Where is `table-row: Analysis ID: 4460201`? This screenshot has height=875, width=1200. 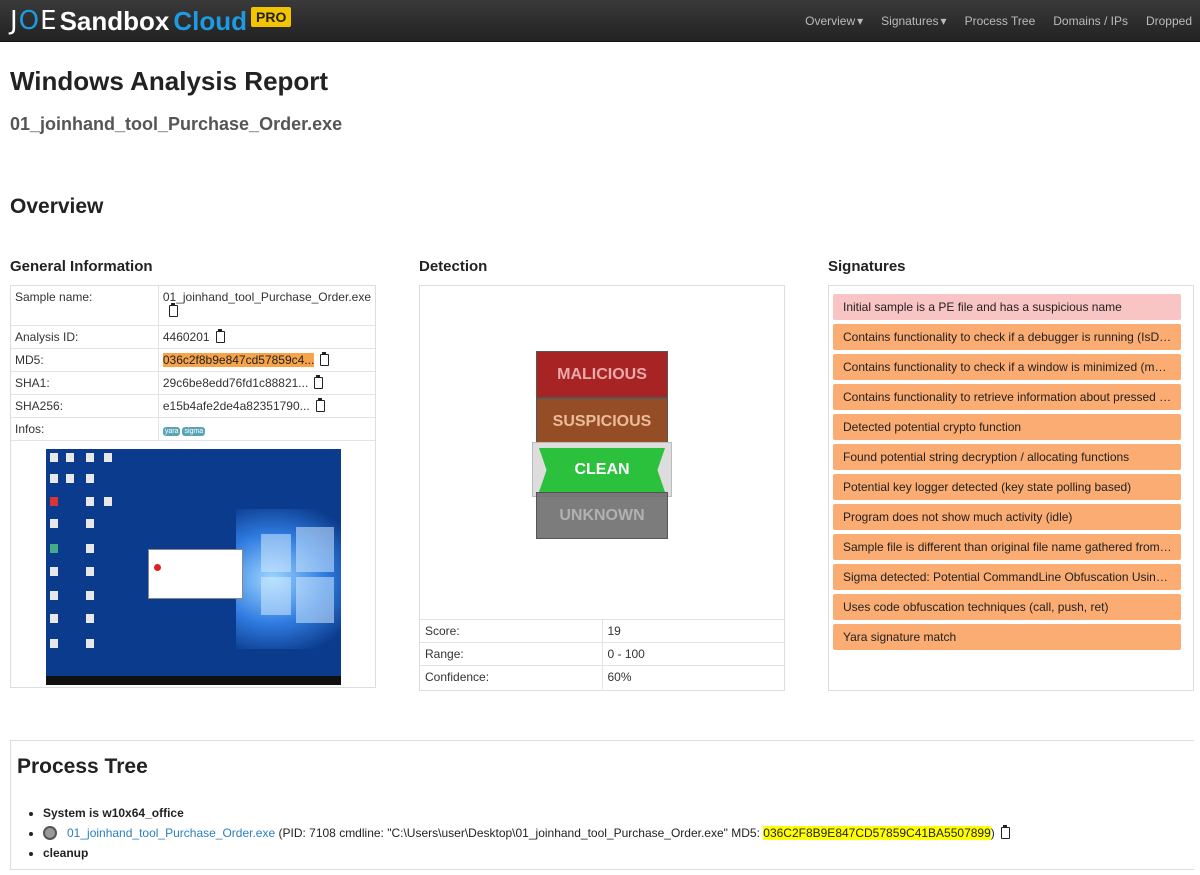
table-row: Analysis ID: 4460201 is located at coordinates (193, 337).